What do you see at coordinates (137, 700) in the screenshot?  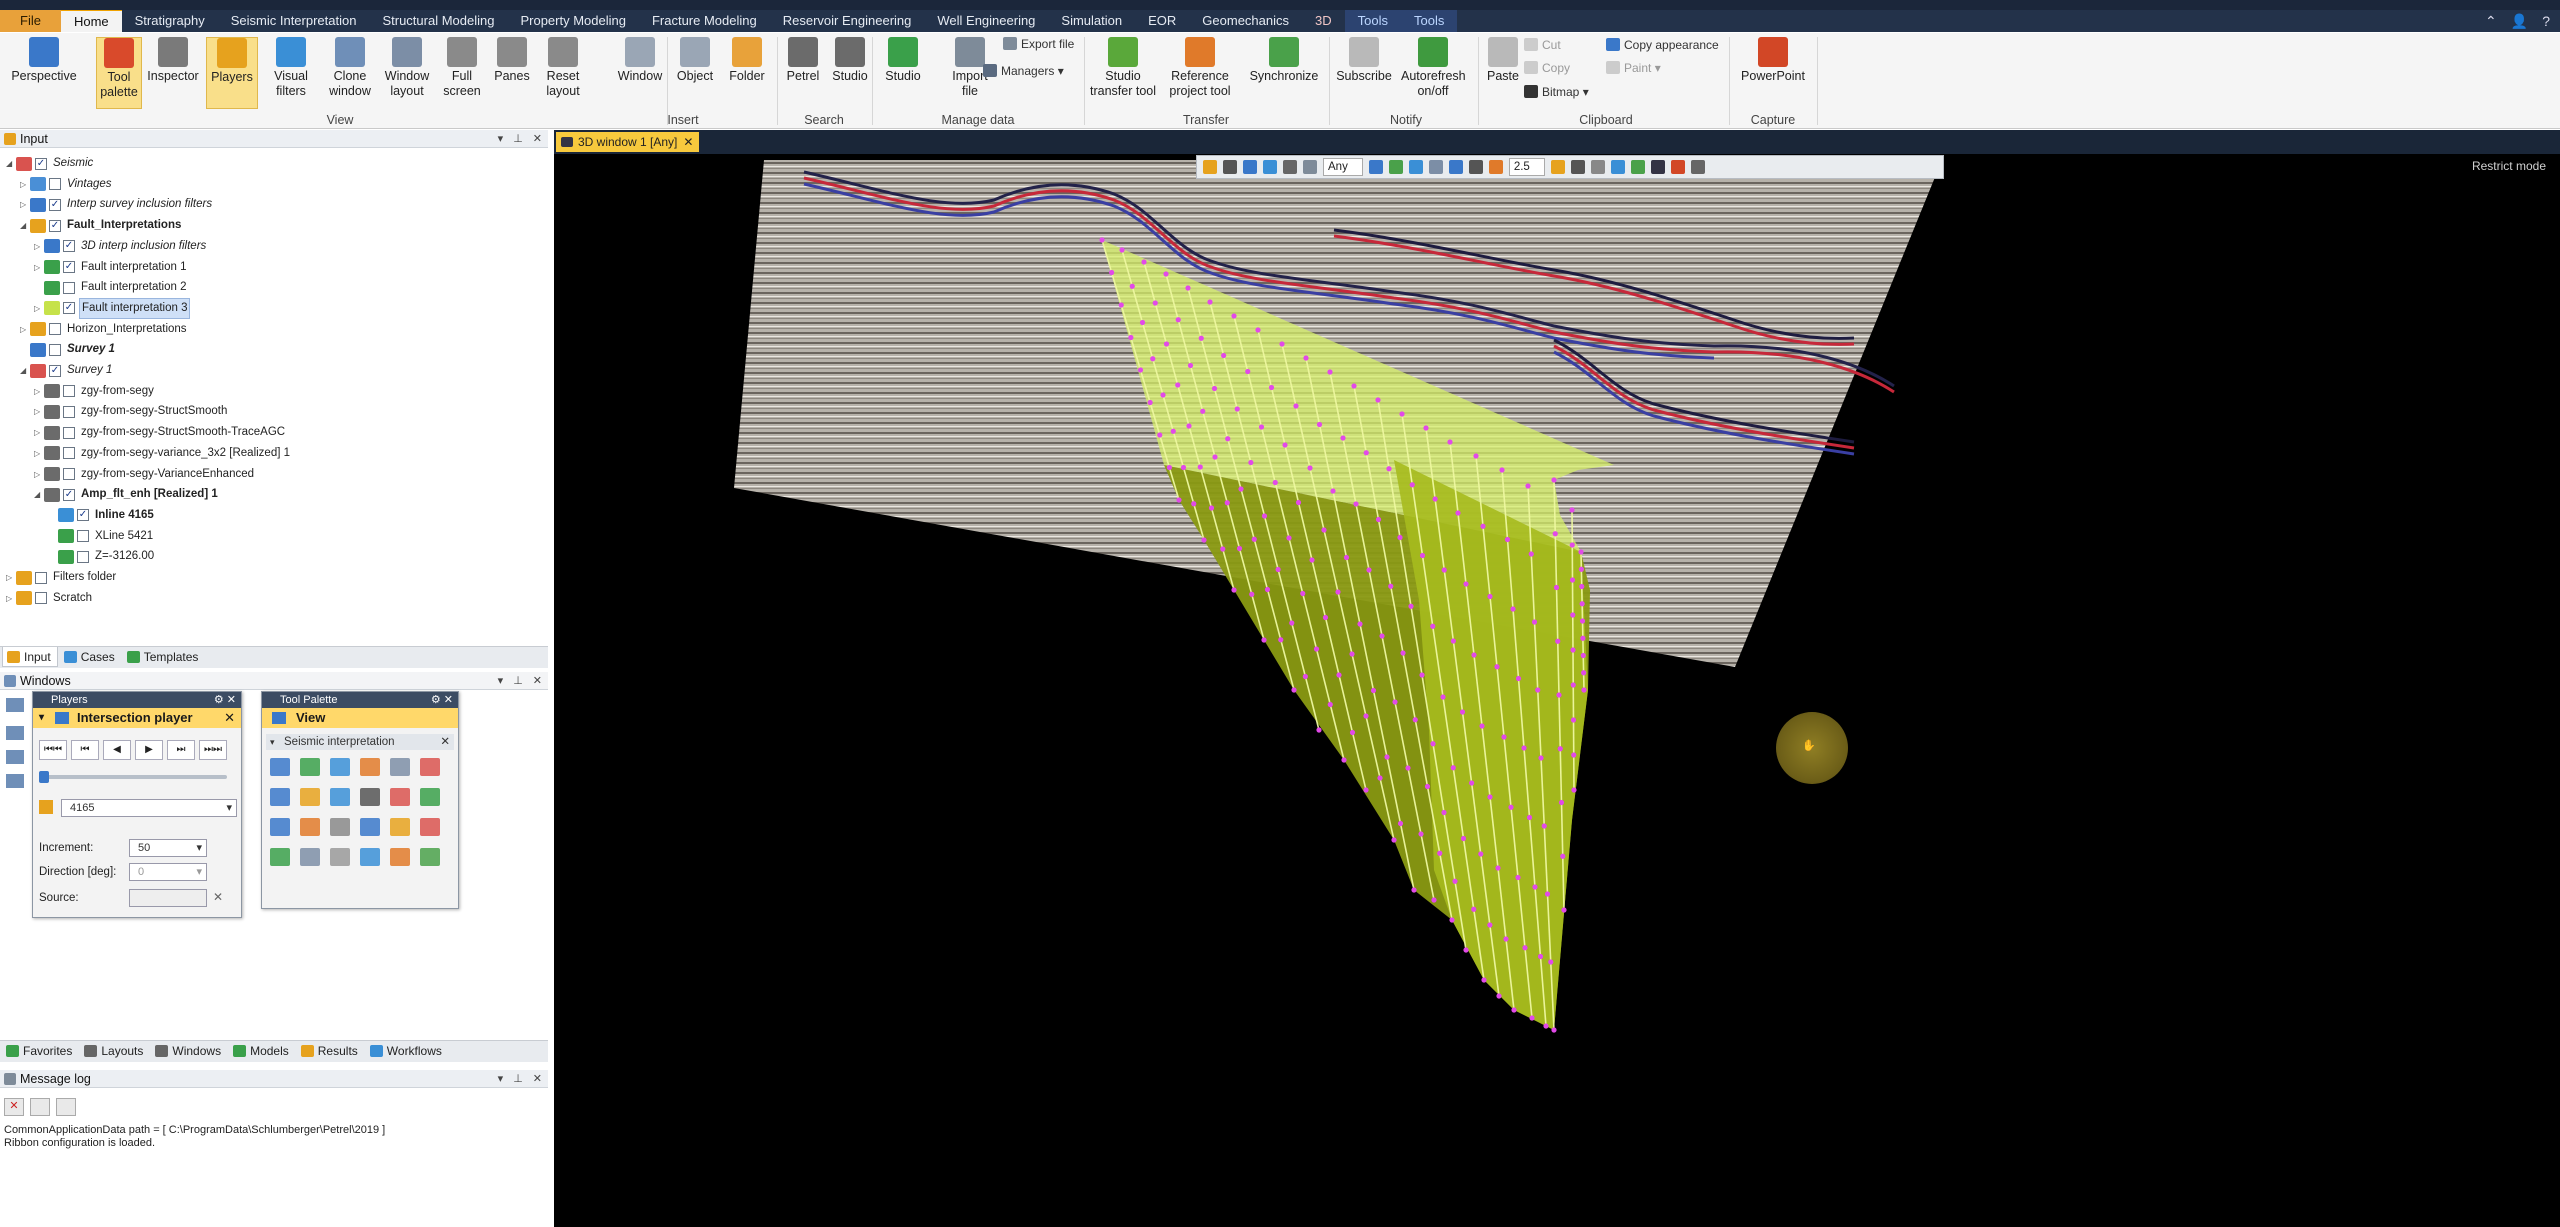 I see `players-title-bar: Players ⚙ ✕` at bounding box center [137, 700].